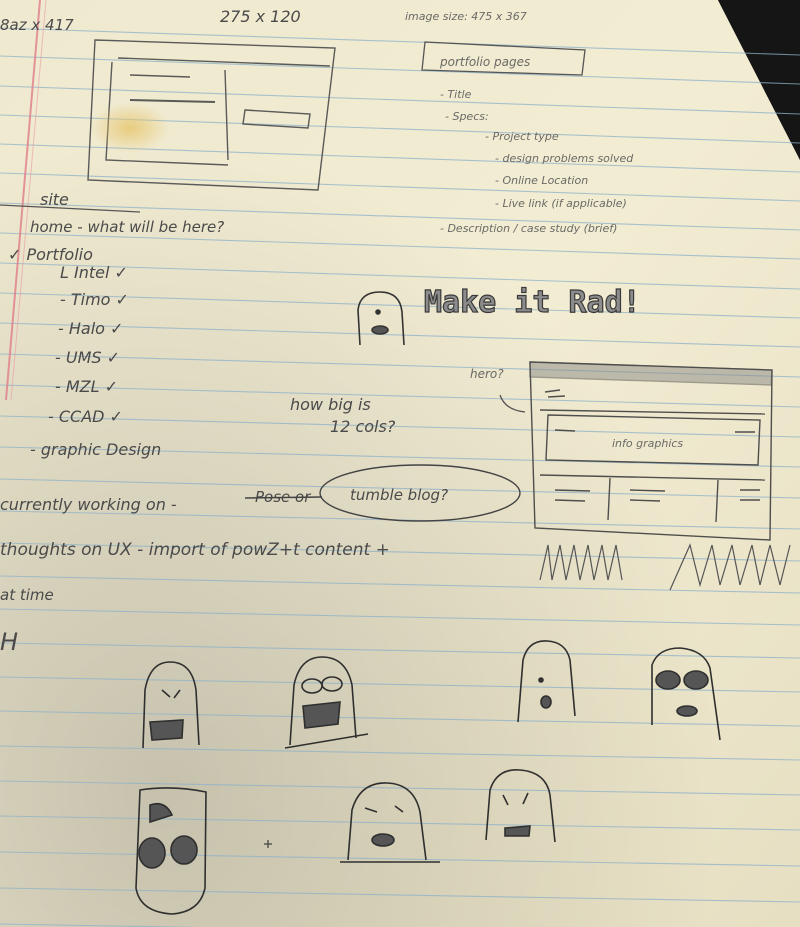  Describe the element at coordinates (130, 128) in the screenshot. I see `coffee-stain` at that location.